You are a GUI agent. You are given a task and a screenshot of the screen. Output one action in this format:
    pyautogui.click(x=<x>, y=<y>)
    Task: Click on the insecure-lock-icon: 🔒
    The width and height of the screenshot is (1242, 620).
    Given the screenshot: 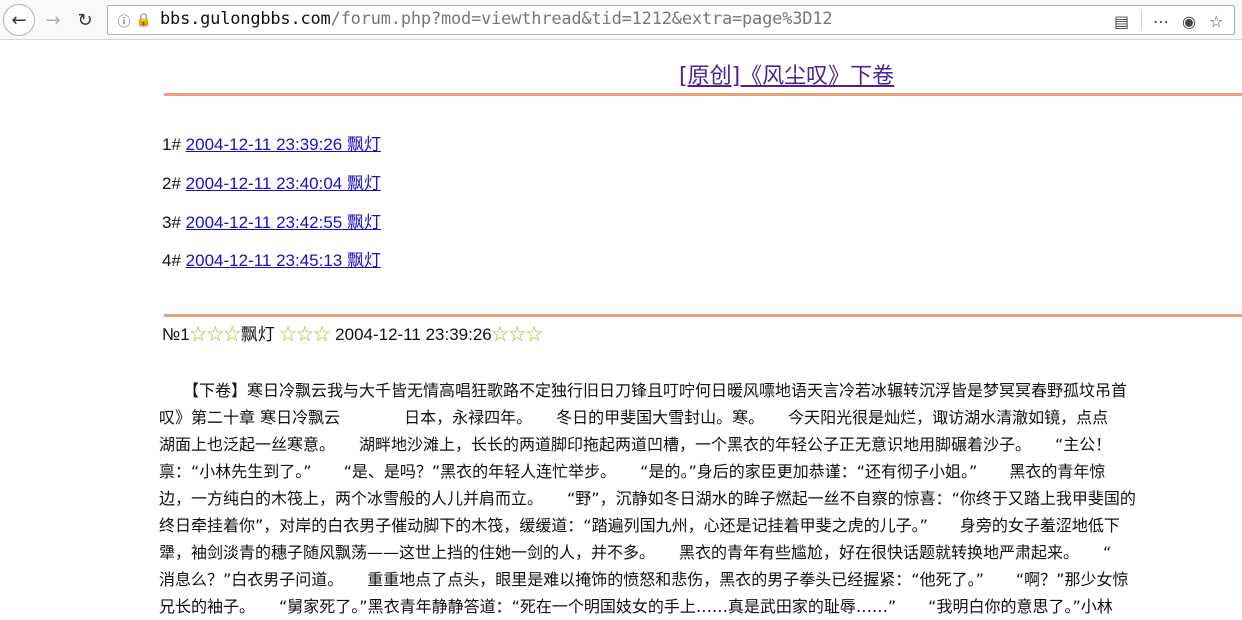 What is the action you would take?
    pyautogui.click(x=144, y=20)
    